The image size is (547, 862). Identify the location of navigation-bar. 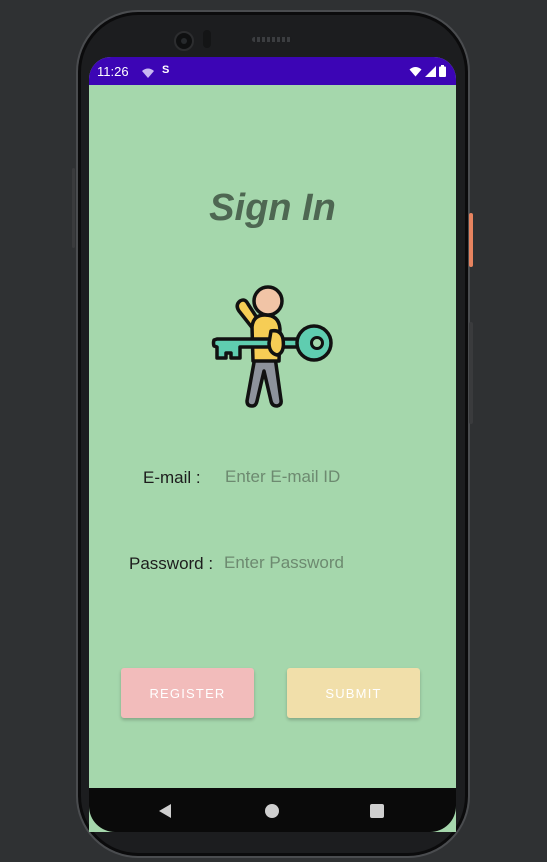
(272, 810).